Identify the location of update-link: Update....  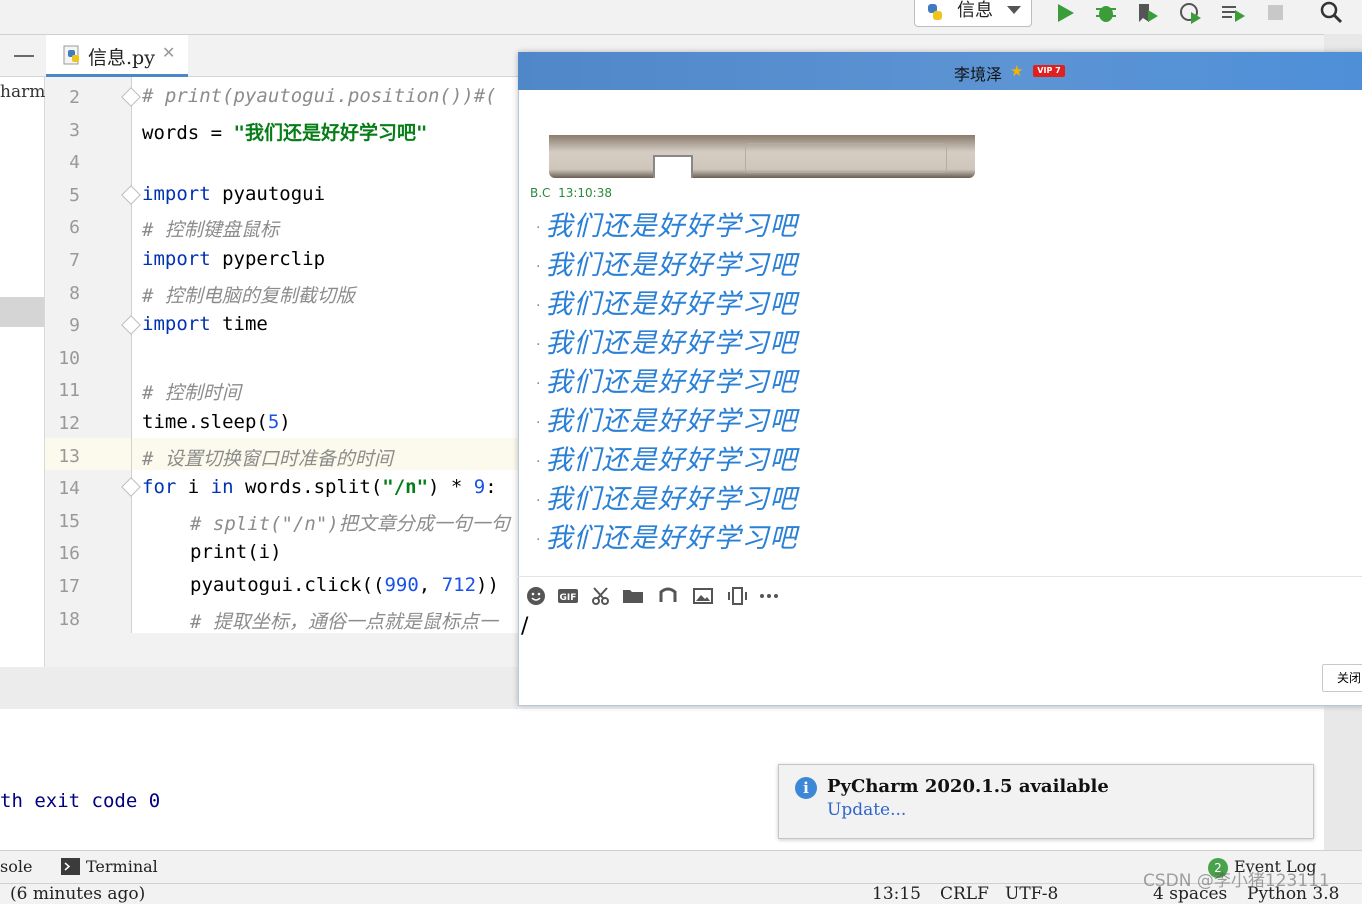
(866, 810).